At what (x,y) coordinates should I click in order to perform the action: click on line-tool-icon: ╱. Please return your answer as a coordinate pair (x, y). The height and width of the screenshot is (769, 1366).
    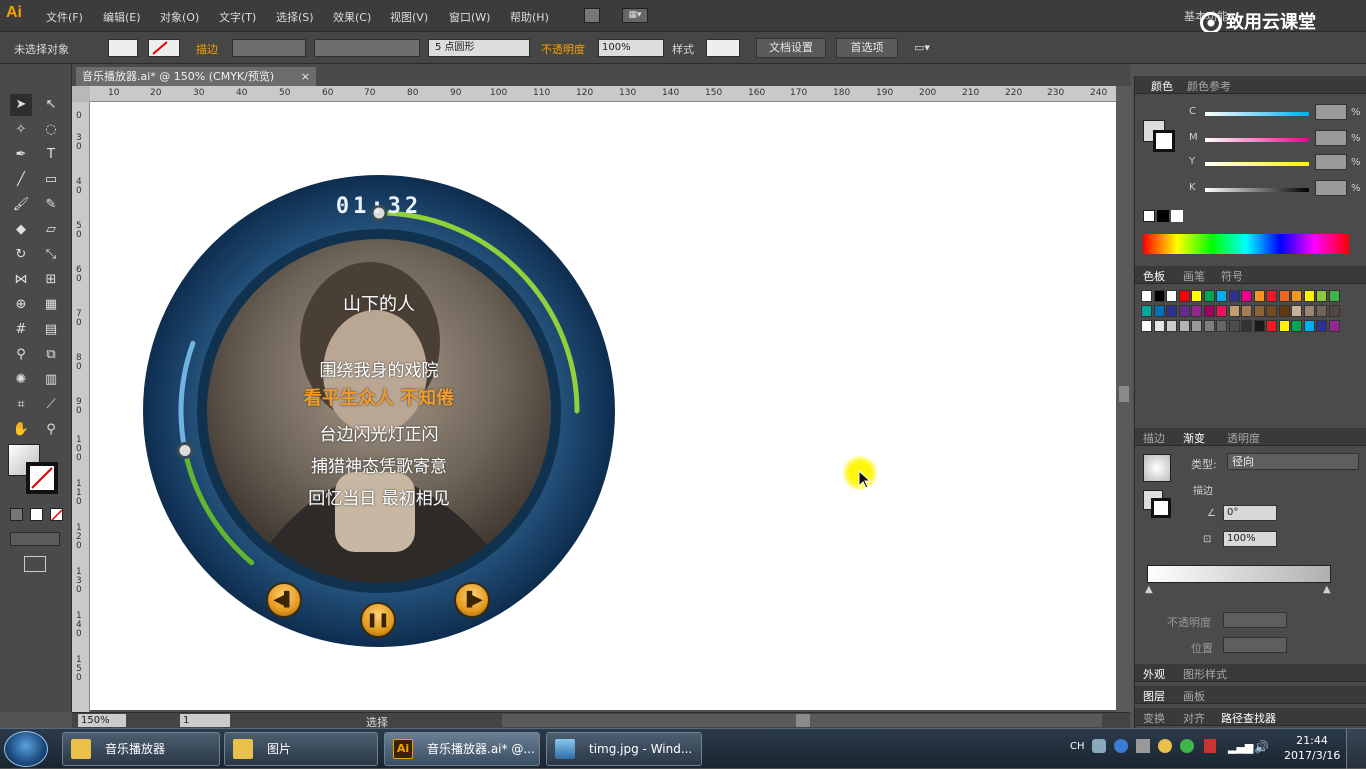
    Looking at the image, I should click on (21, 180).